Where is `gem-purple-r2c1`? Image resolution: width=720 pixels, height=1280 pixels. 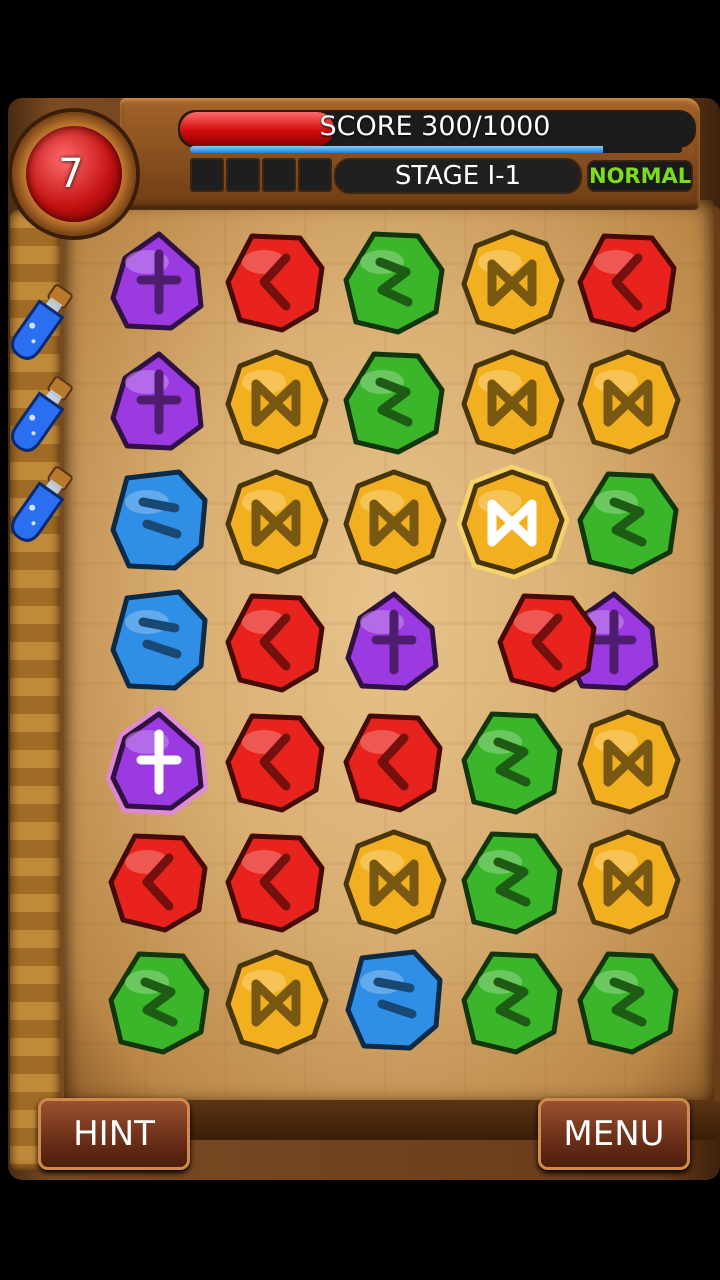 gem-purple-r2c1 is located at coordinates (159, 402).